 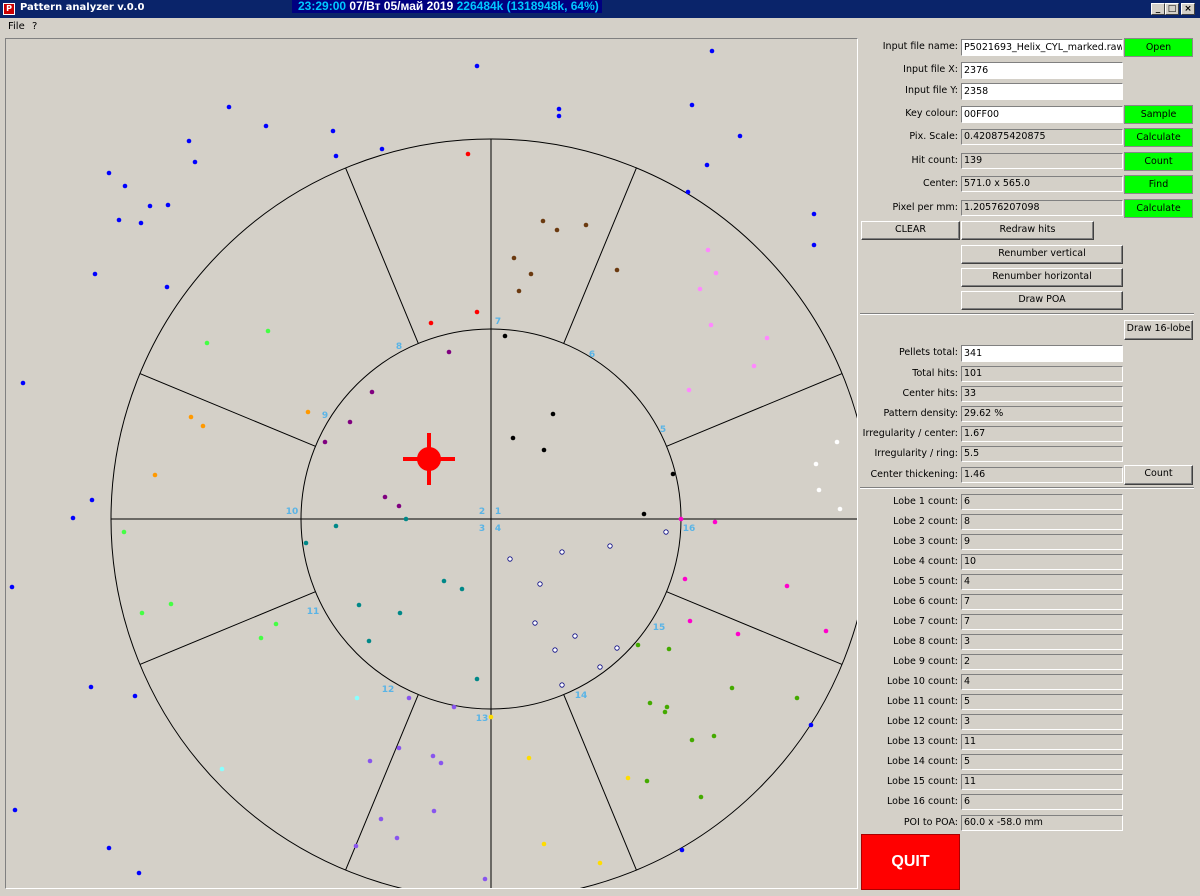 What do you see at coordinates (1158, 9) in the screenshot?
I see `minimize-button: _` at bounding box center [1158, 9].